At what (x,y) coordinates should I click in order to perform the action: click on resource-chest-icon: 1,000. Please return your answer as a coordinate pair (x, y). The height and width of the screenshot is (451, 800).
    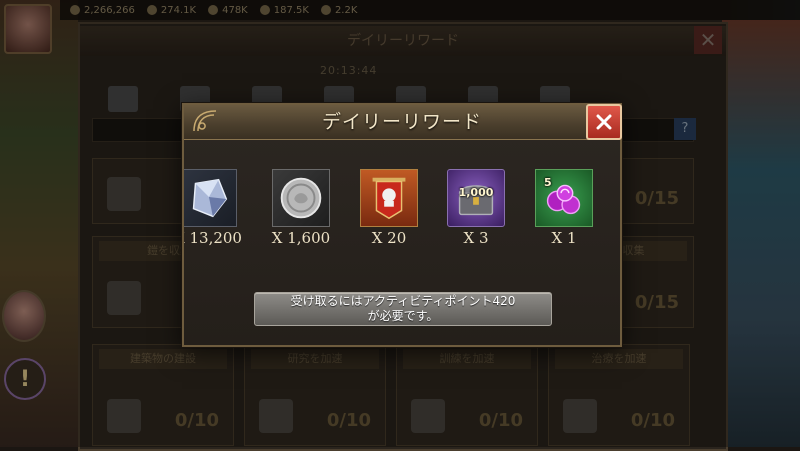
    Looking at the image, I should click on (476, 198).